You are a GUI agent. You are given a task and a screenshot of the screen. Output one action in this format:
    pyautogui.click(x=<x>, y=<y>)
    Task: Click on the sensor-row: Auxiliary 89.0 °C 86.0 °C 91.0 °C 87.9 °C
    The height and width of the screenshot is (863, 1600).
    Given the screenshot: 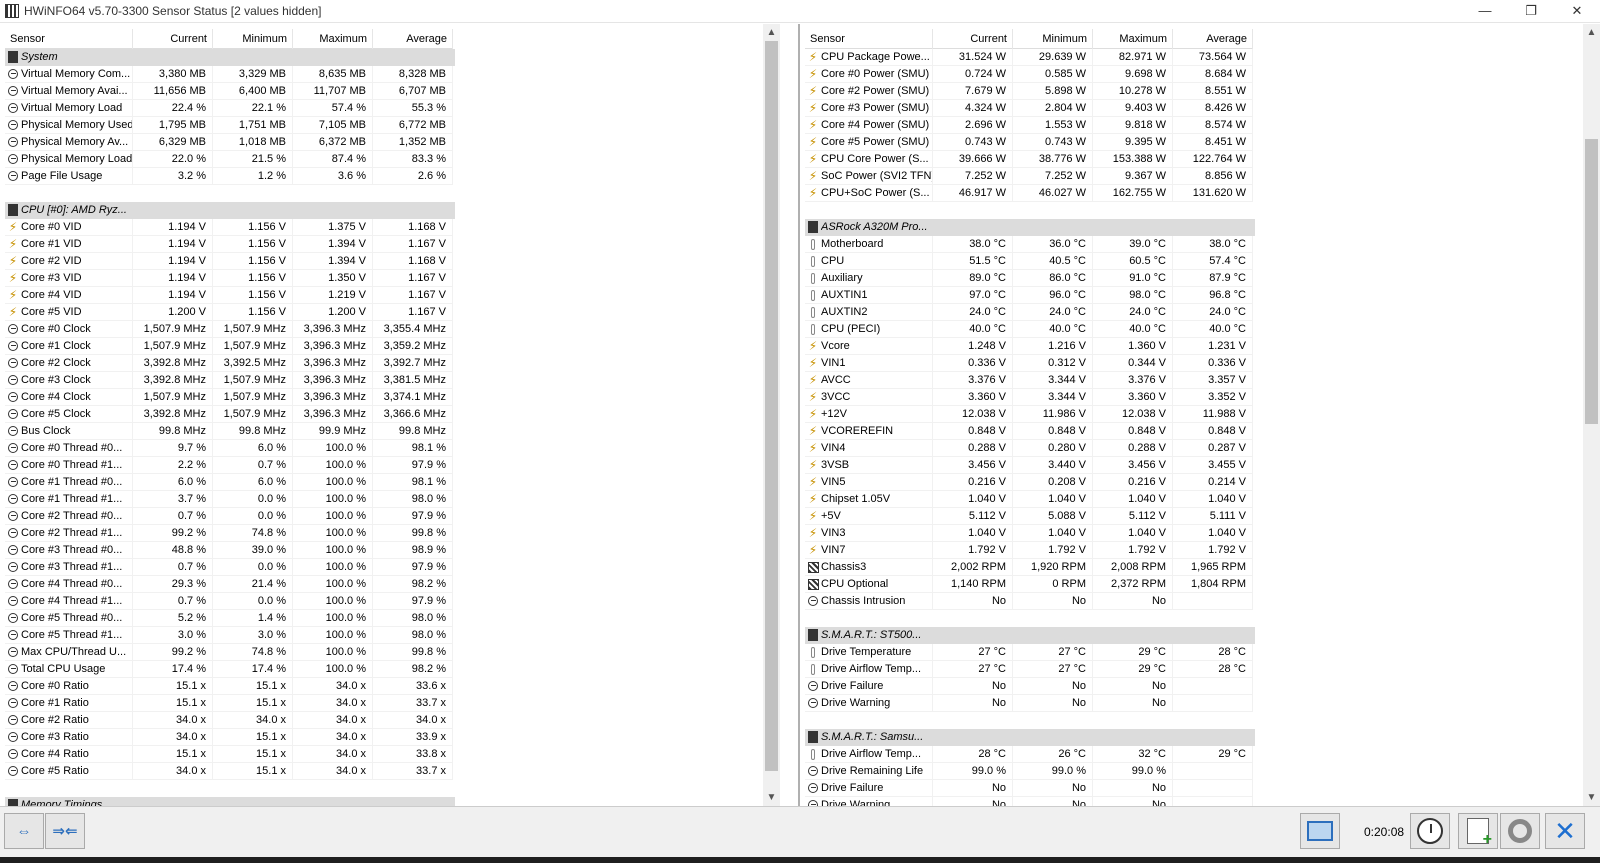 What is the action you would take?
    pyautogui.click(x=1030, y=278)
    